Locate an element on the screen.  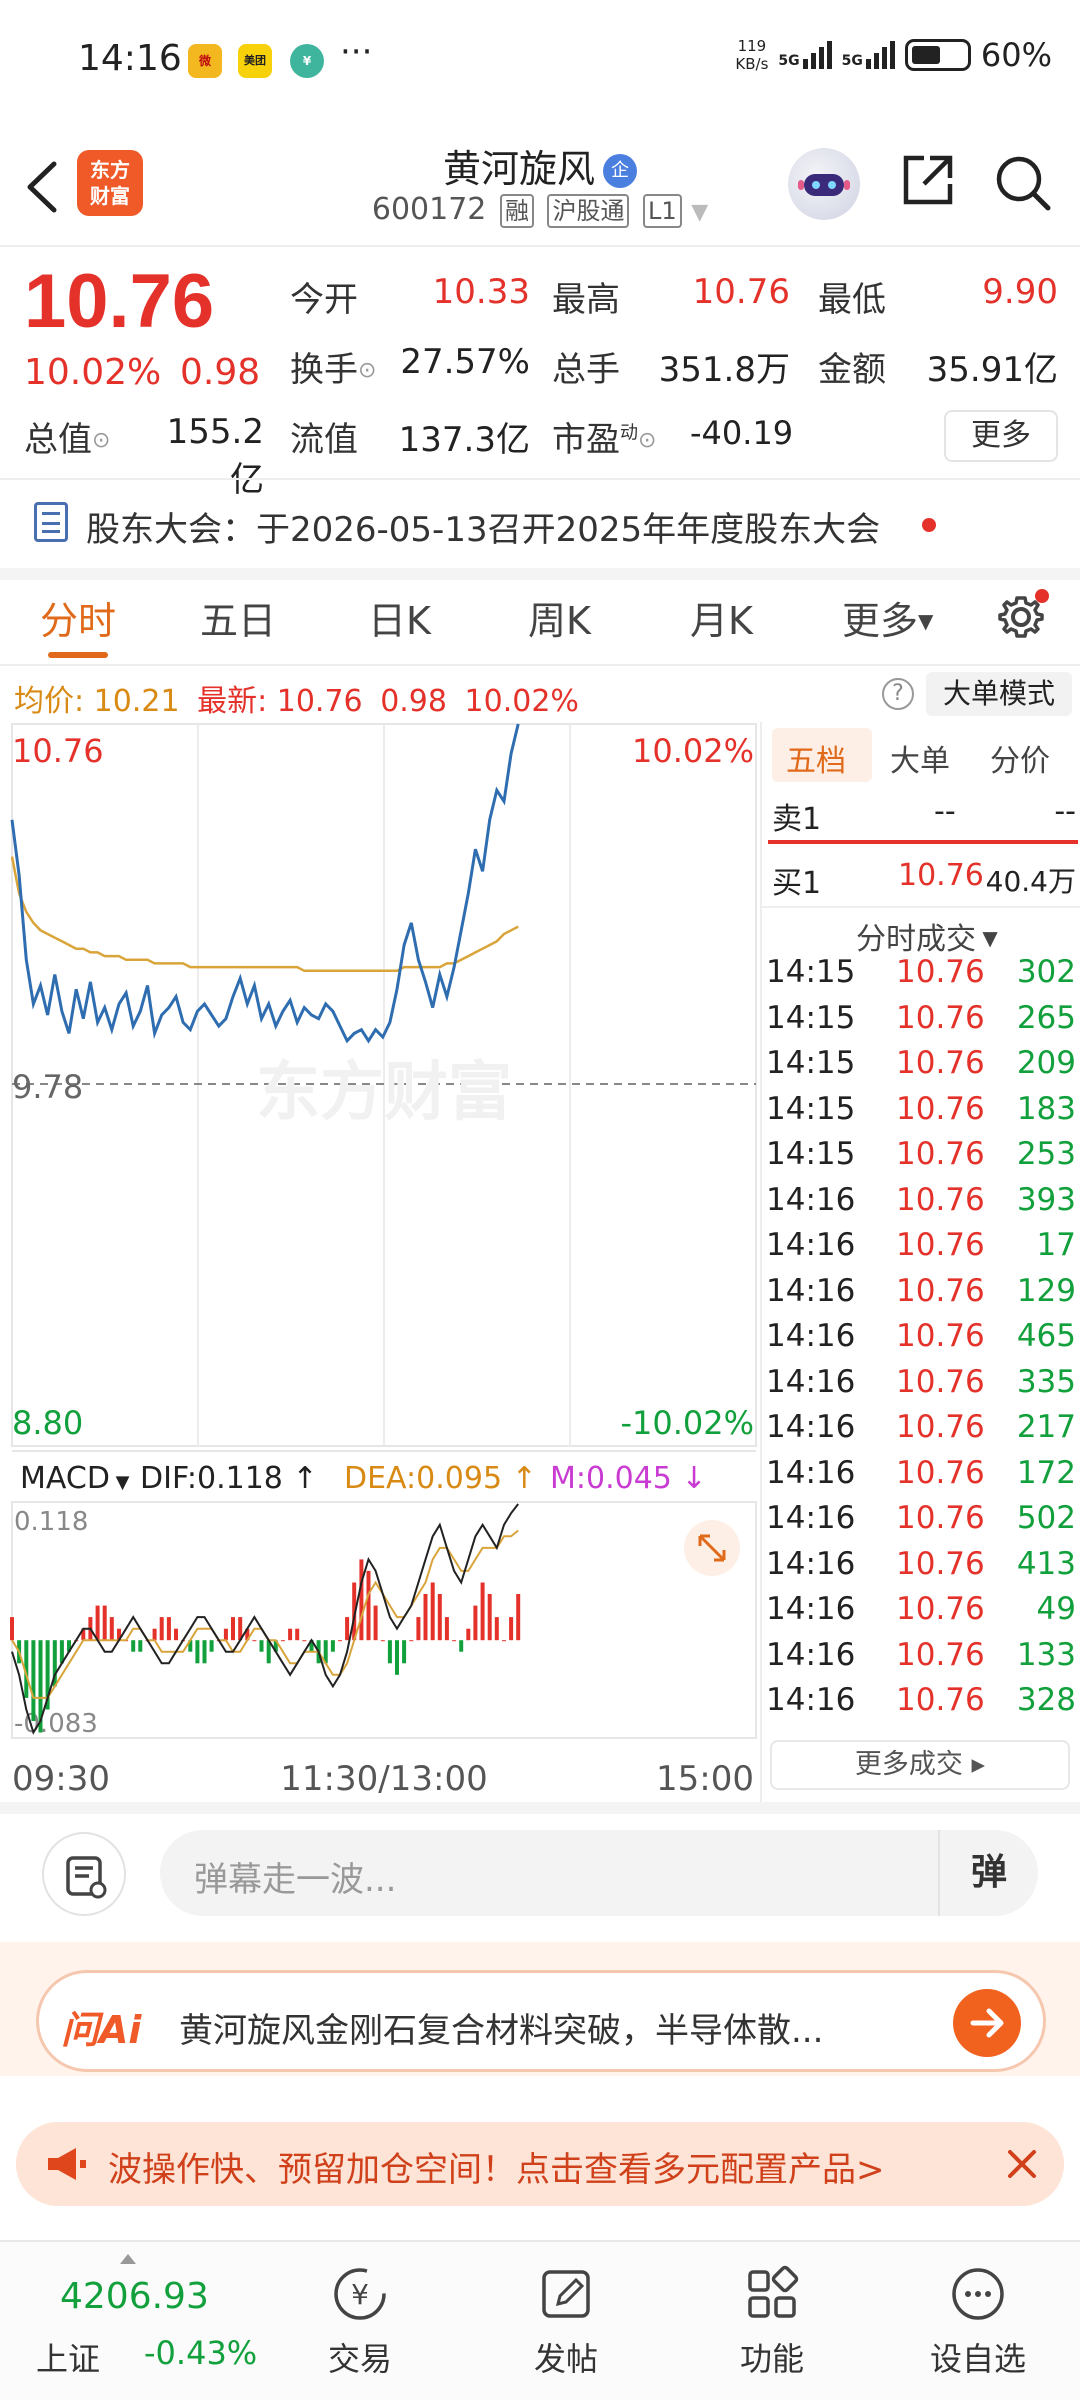
tab-underline is located at coordinates (78, 655).